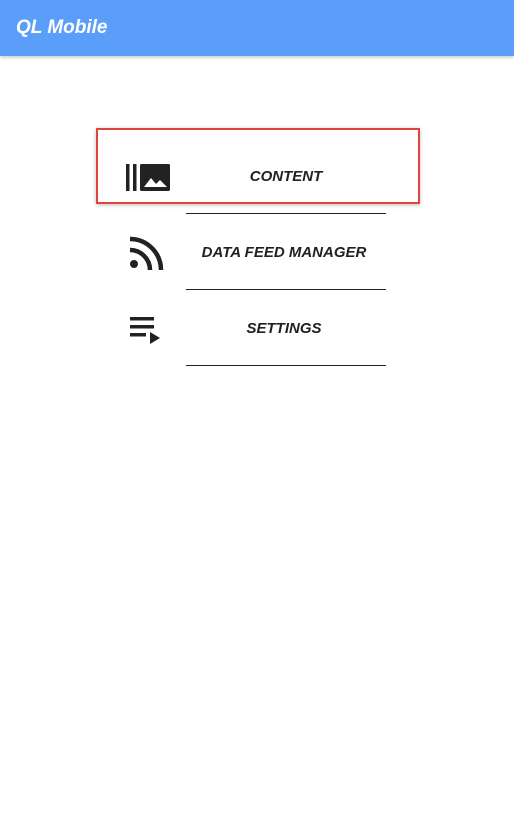 Image resolution: width=514 pixels, height=831 pixels. I want to click on menu-item-settings: SETTINGS, so click(258, 324).